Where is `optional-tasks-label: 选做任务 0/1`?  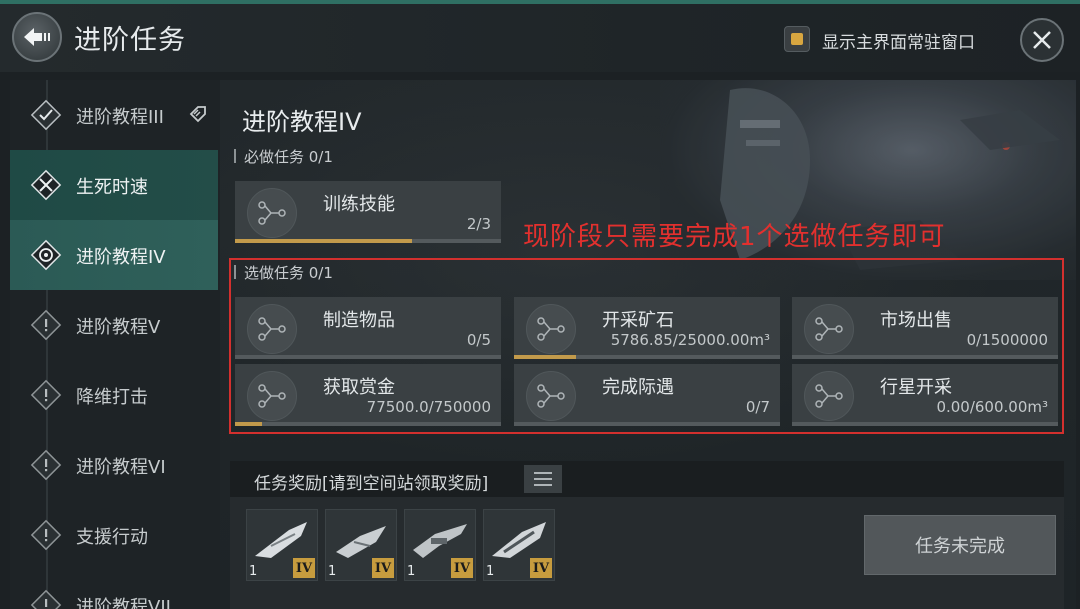
optional-tasks-label: 选做任务 0/1 is located at coordinates (283, 272).